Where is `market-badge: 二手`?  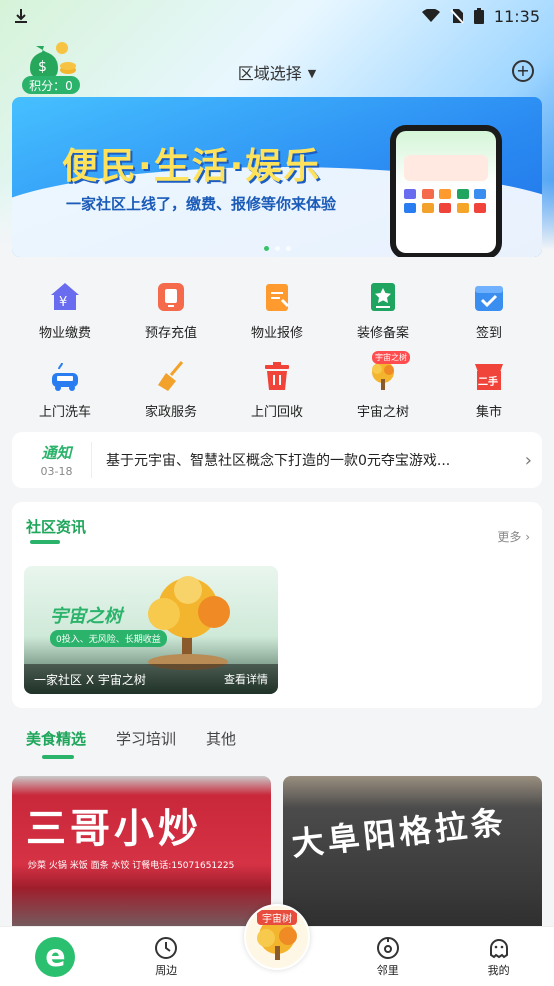 market-badge: 二手 is located at coordinates (488, 382).